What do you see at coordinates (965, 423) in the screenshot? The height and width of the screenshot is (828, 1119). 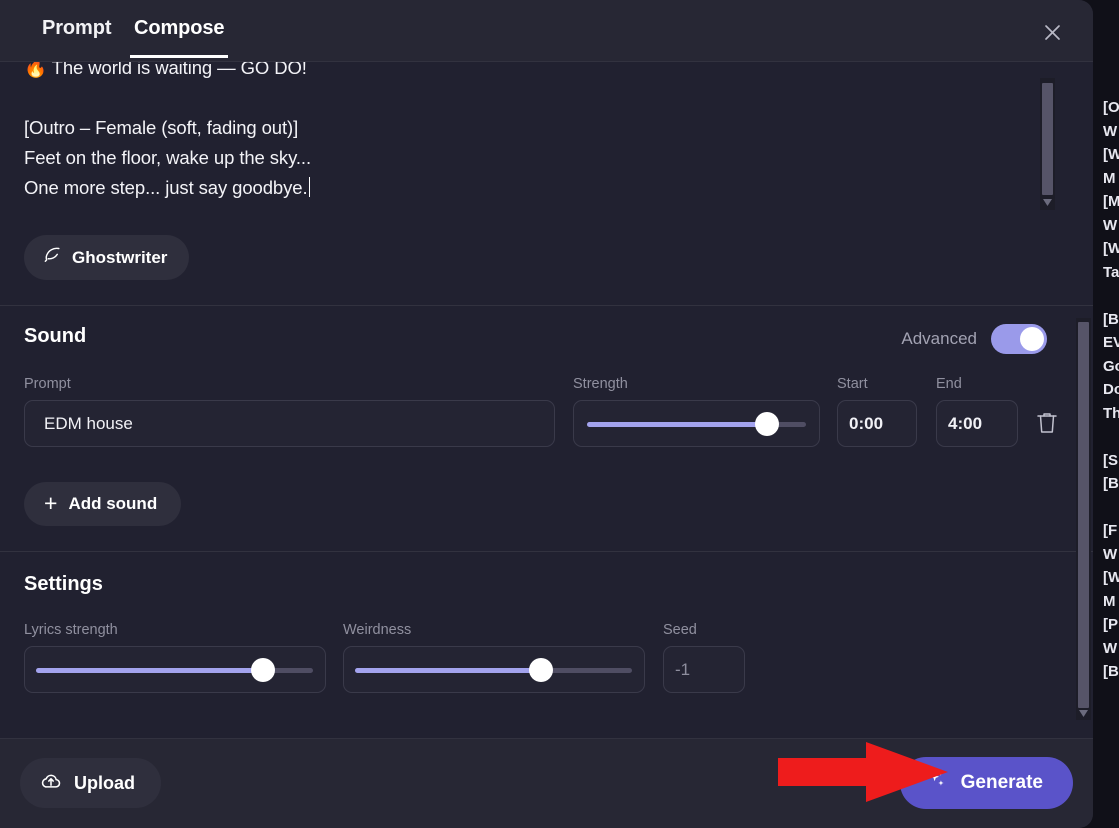 I see `sound-end-value: 4:00` at bounding box center [965, 423].